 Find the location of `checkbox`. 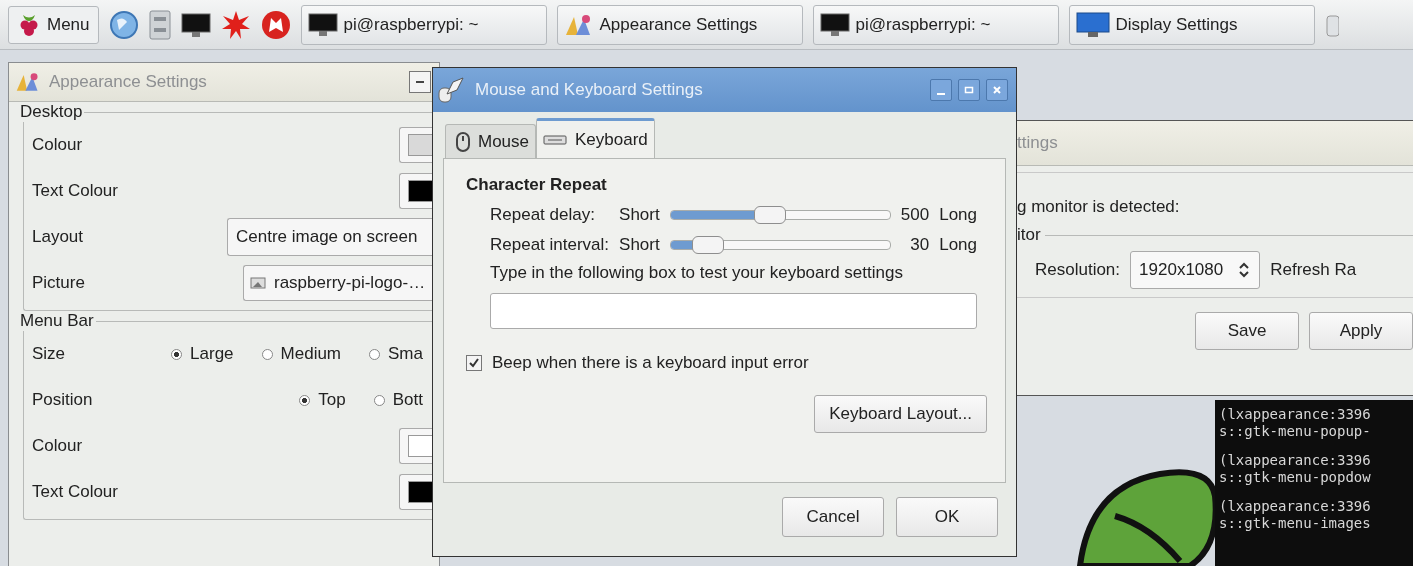

checkbox is located at coordinates (474, 363).